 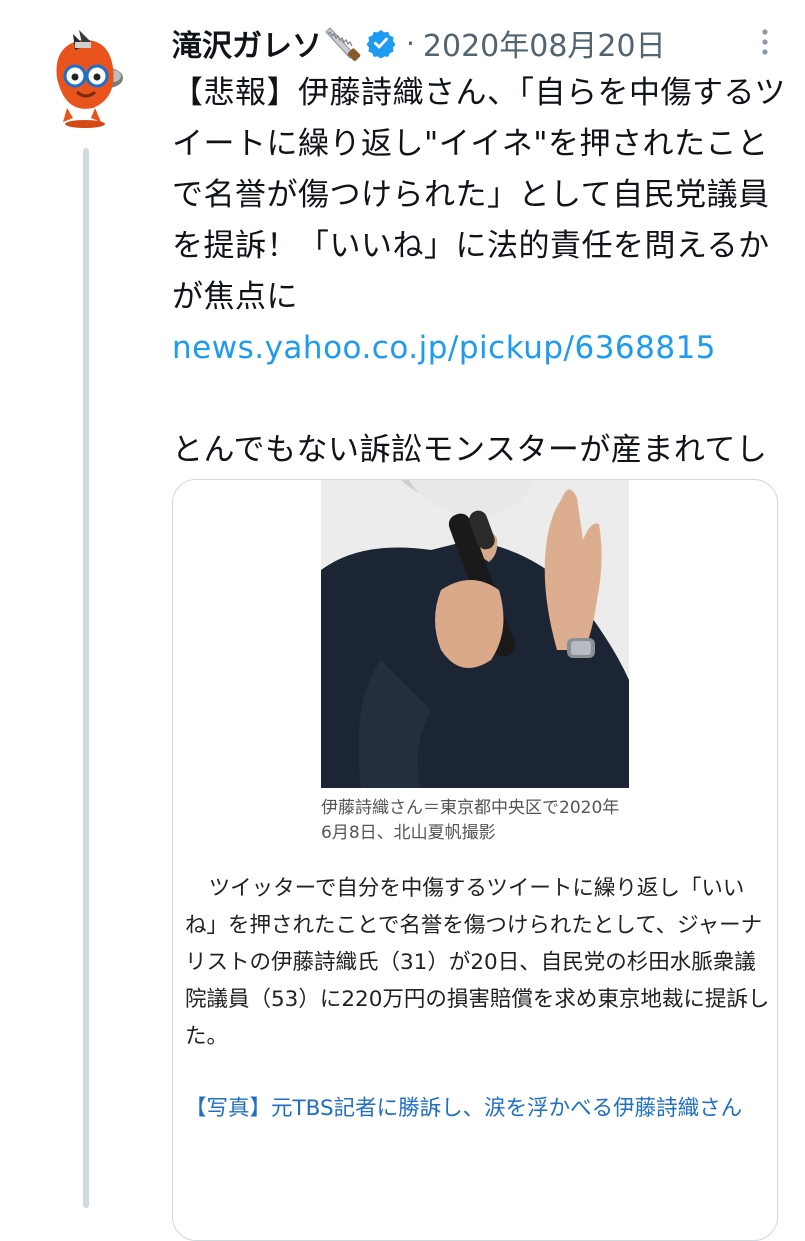 I want to click on avatar, so click(x=87, y=78).